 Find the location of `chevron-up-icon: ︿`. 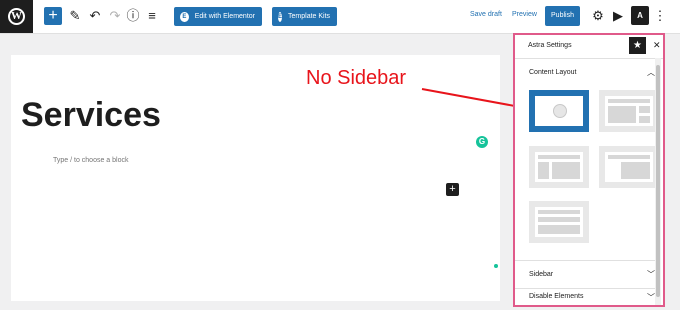

chevron-up-icon: ︿ is located at coordinates (651, 72).